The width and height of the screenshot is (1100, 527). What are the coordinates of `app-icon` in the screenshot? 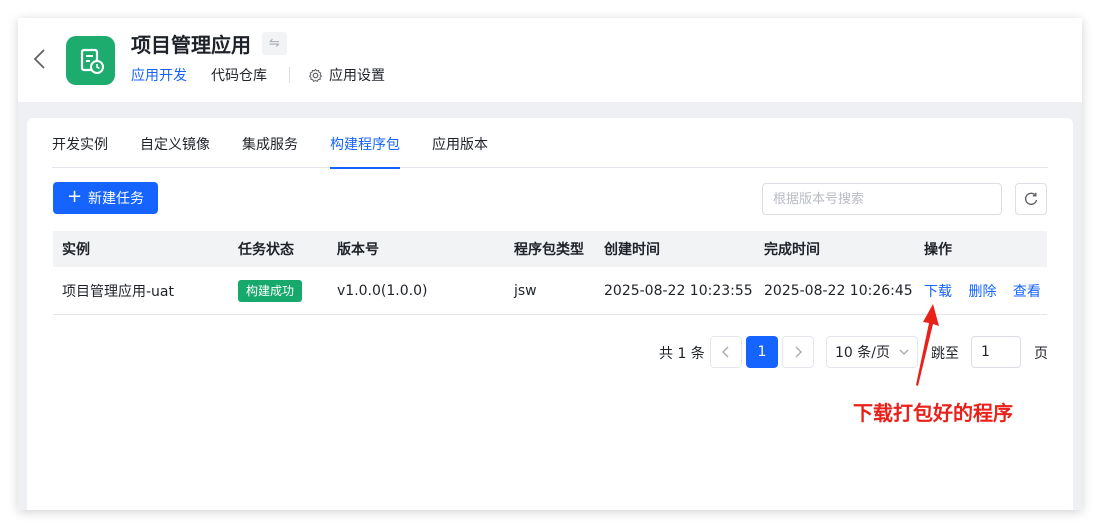 It's located at (90, 60).